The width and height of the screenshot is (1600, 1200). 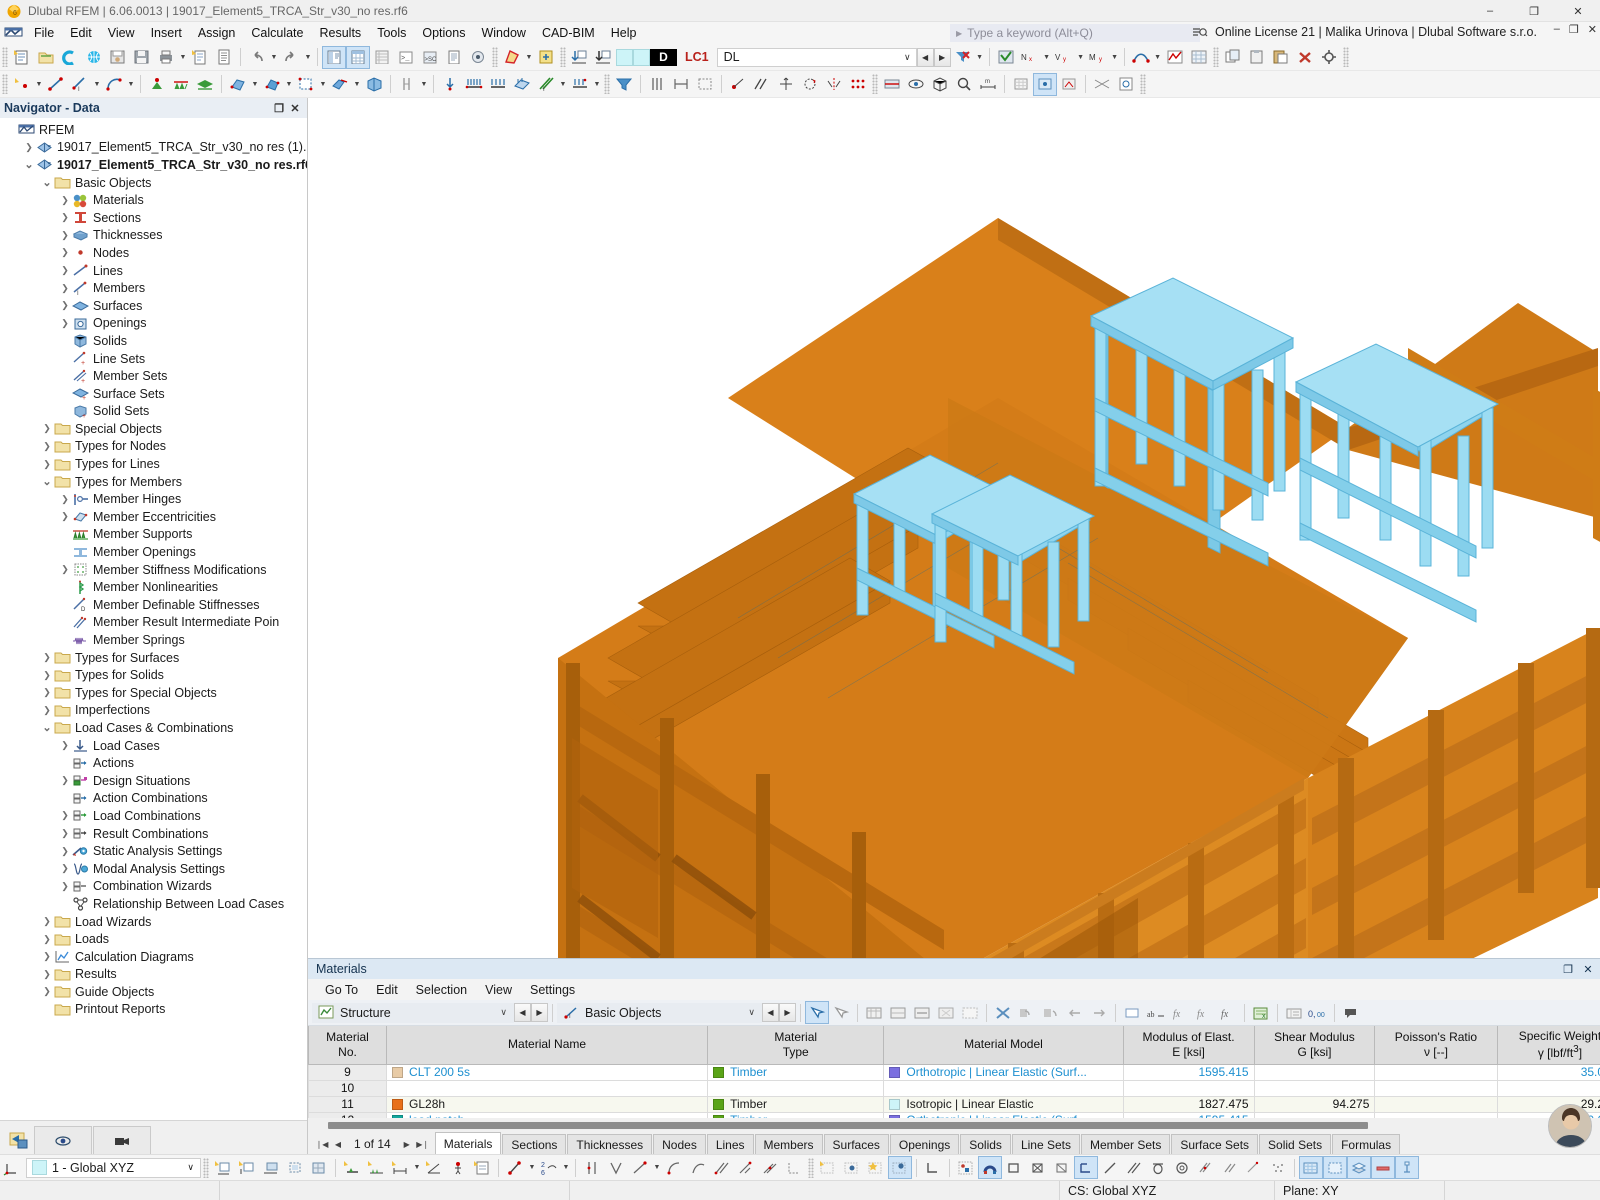 What do you see at coordinates (1490, 11) in the screenshot?
I see `minimize-button: –` at bounding box center [1490, 11].